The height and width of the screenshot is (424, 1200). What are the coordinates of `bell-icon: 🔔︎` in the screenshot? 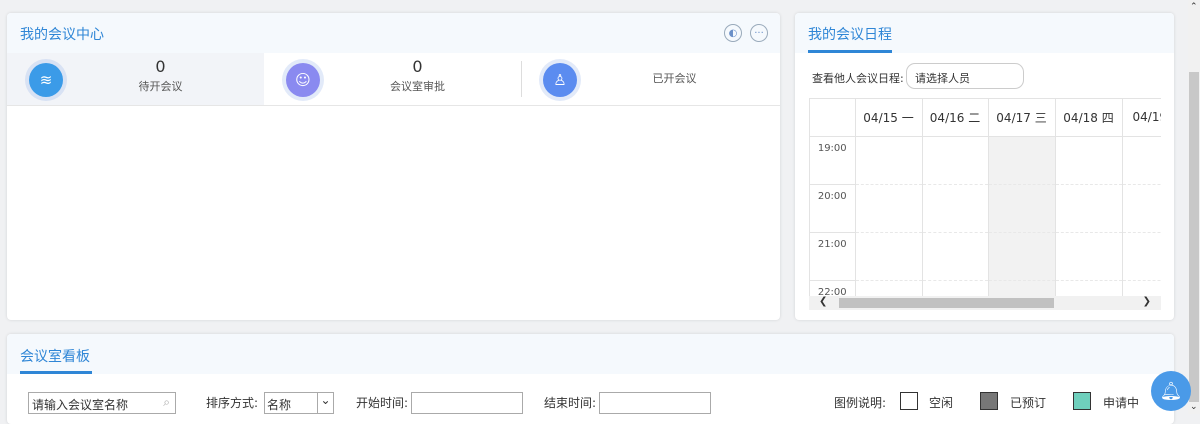 It's located at (1171, 391).